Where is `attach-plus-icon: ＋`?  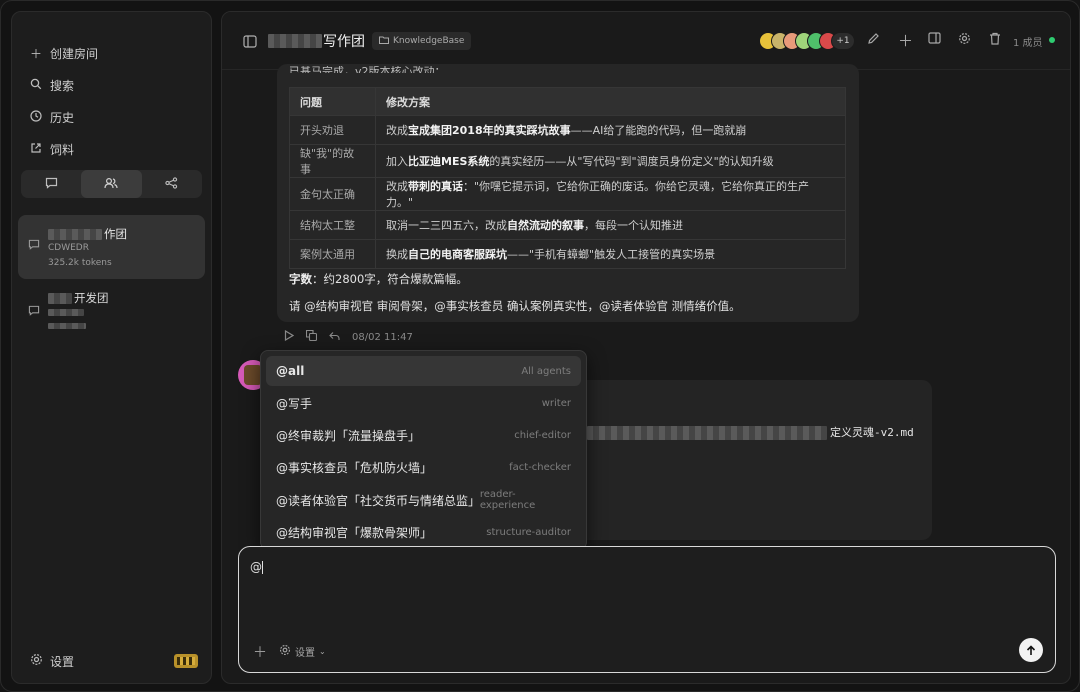
attach-plus-icon: ＋ is located at coordinates (260, 652).